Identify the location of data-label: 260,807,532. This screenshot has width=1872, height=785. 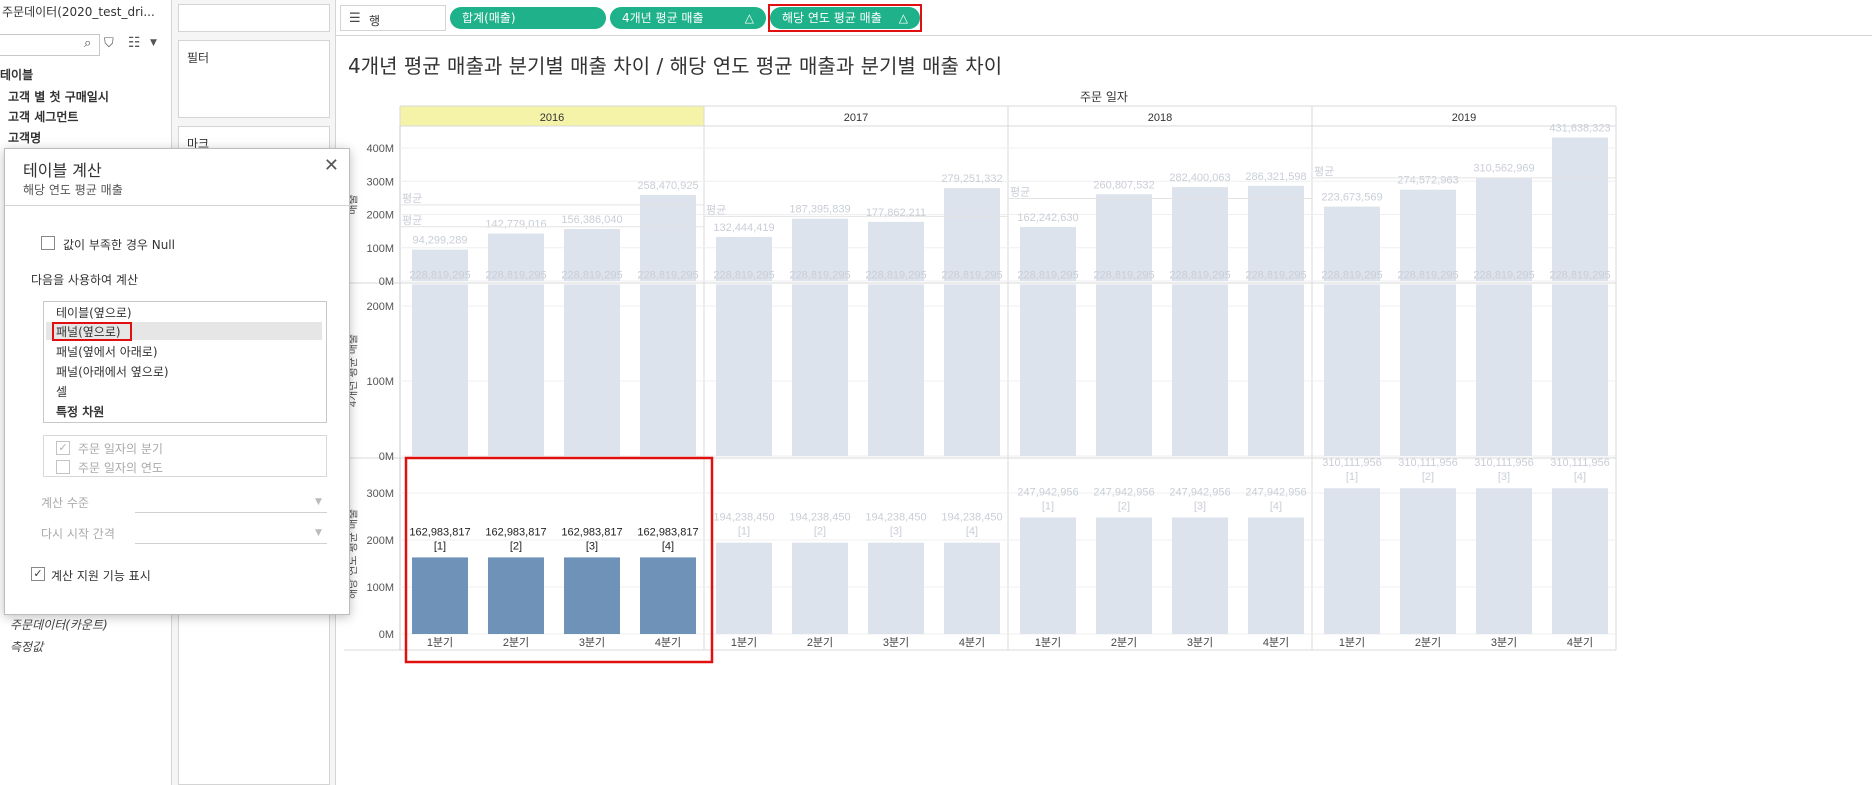
(1123, 185).